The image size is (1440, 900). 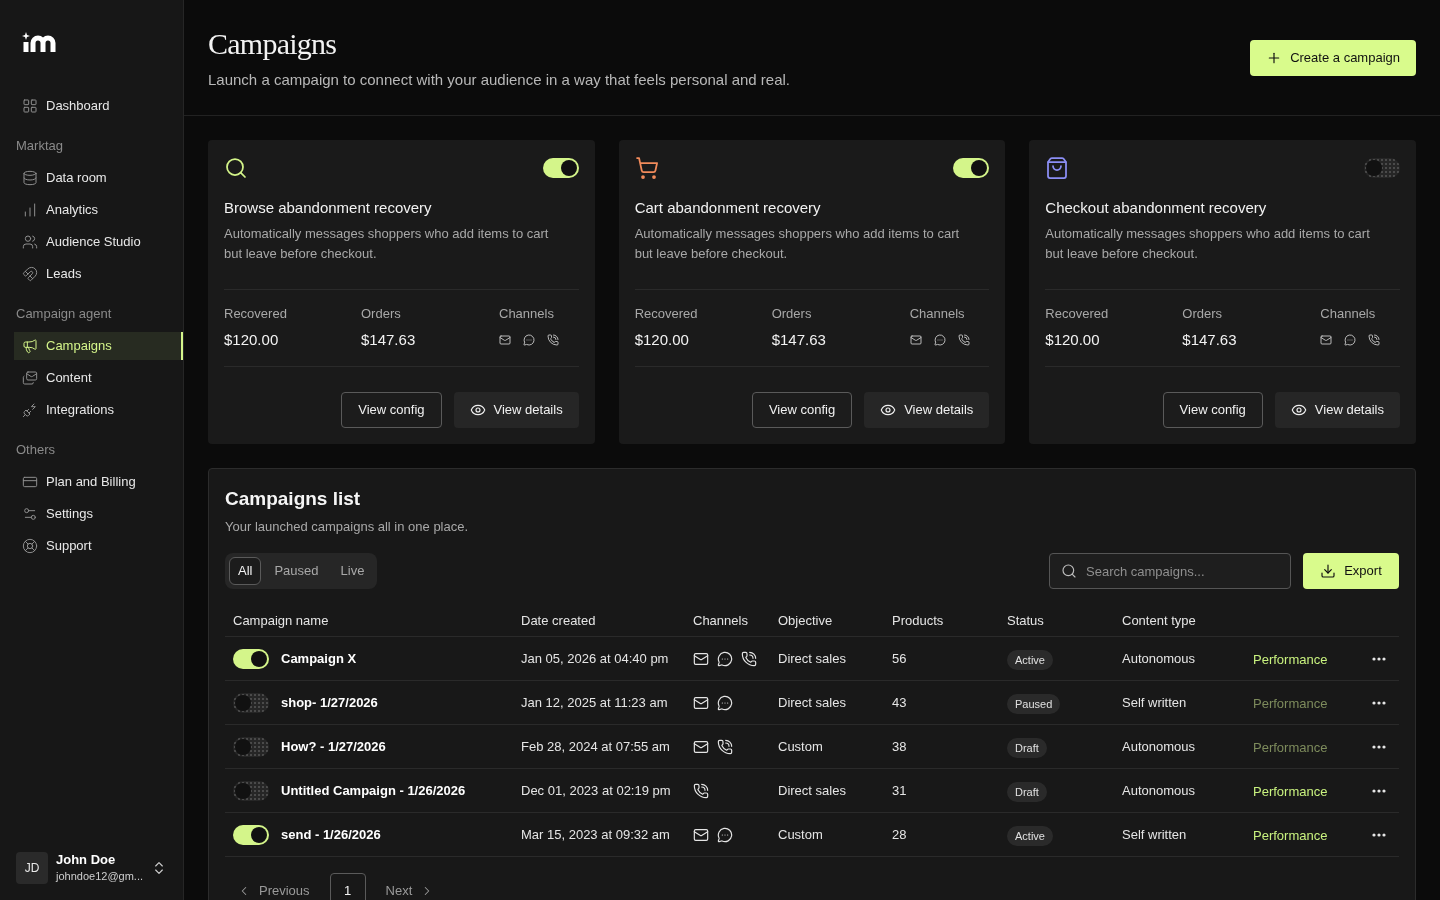 What do you see at coordinates (373, 790) in the screenshot?
I see `campaign-name: Untitled Campaign - 1/26/2026` at bounding box center [373, 790].